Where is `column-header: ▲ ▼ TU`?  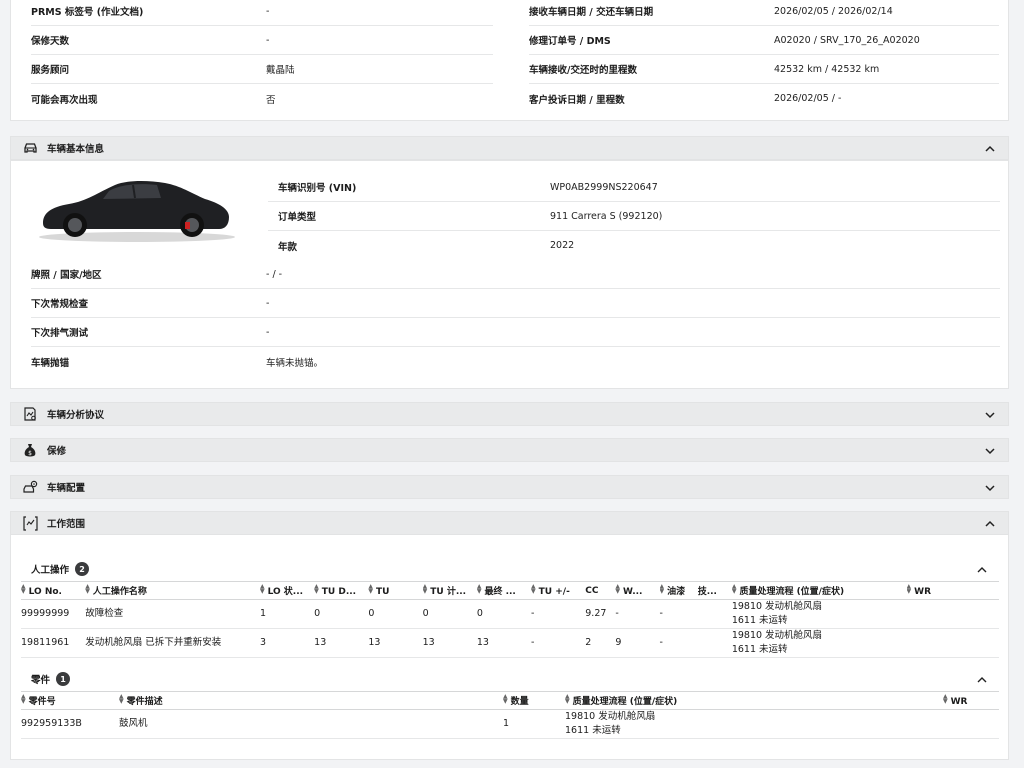 column-header: ▲ ▼ TU is located at coordinates (395, 590).